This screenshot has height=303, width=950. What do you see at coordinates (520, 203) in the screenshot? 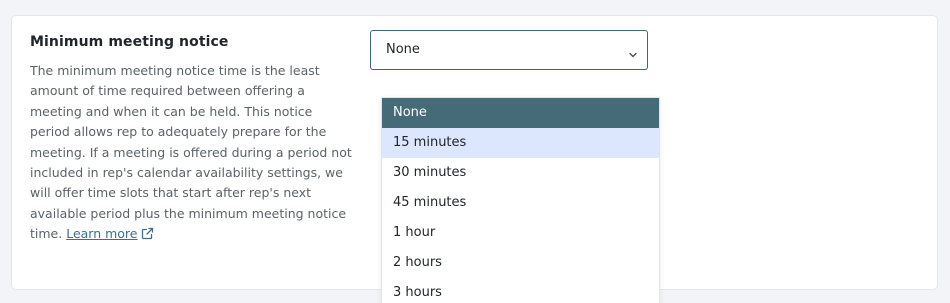
I see `dropdown-option-45-minutes: 45 minutes` at bounding box center [520, 203].